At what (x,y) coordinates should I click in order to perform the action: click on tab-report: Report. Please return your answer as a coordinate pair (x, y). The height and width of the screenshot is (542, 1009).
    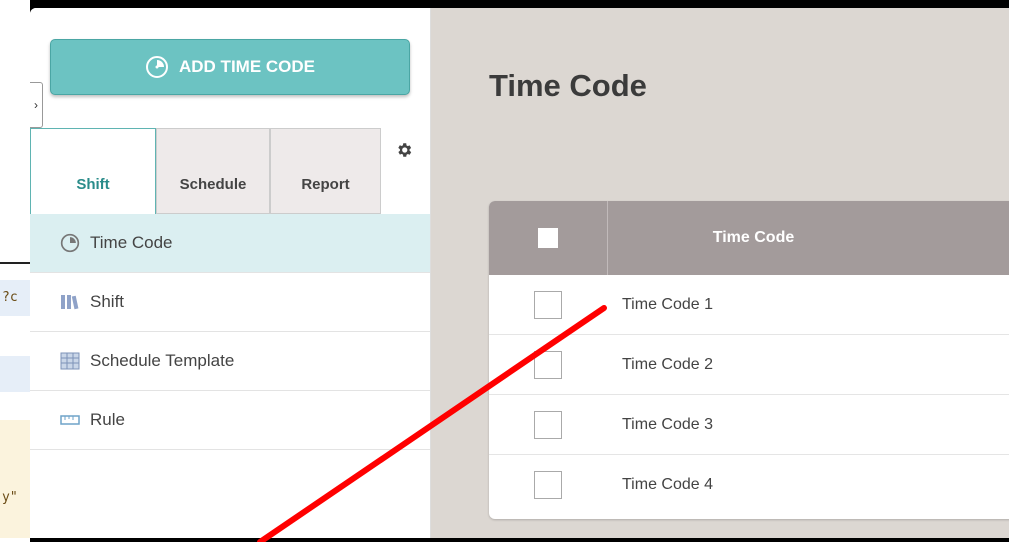
    Looking at the image, I should click on (325, 171).